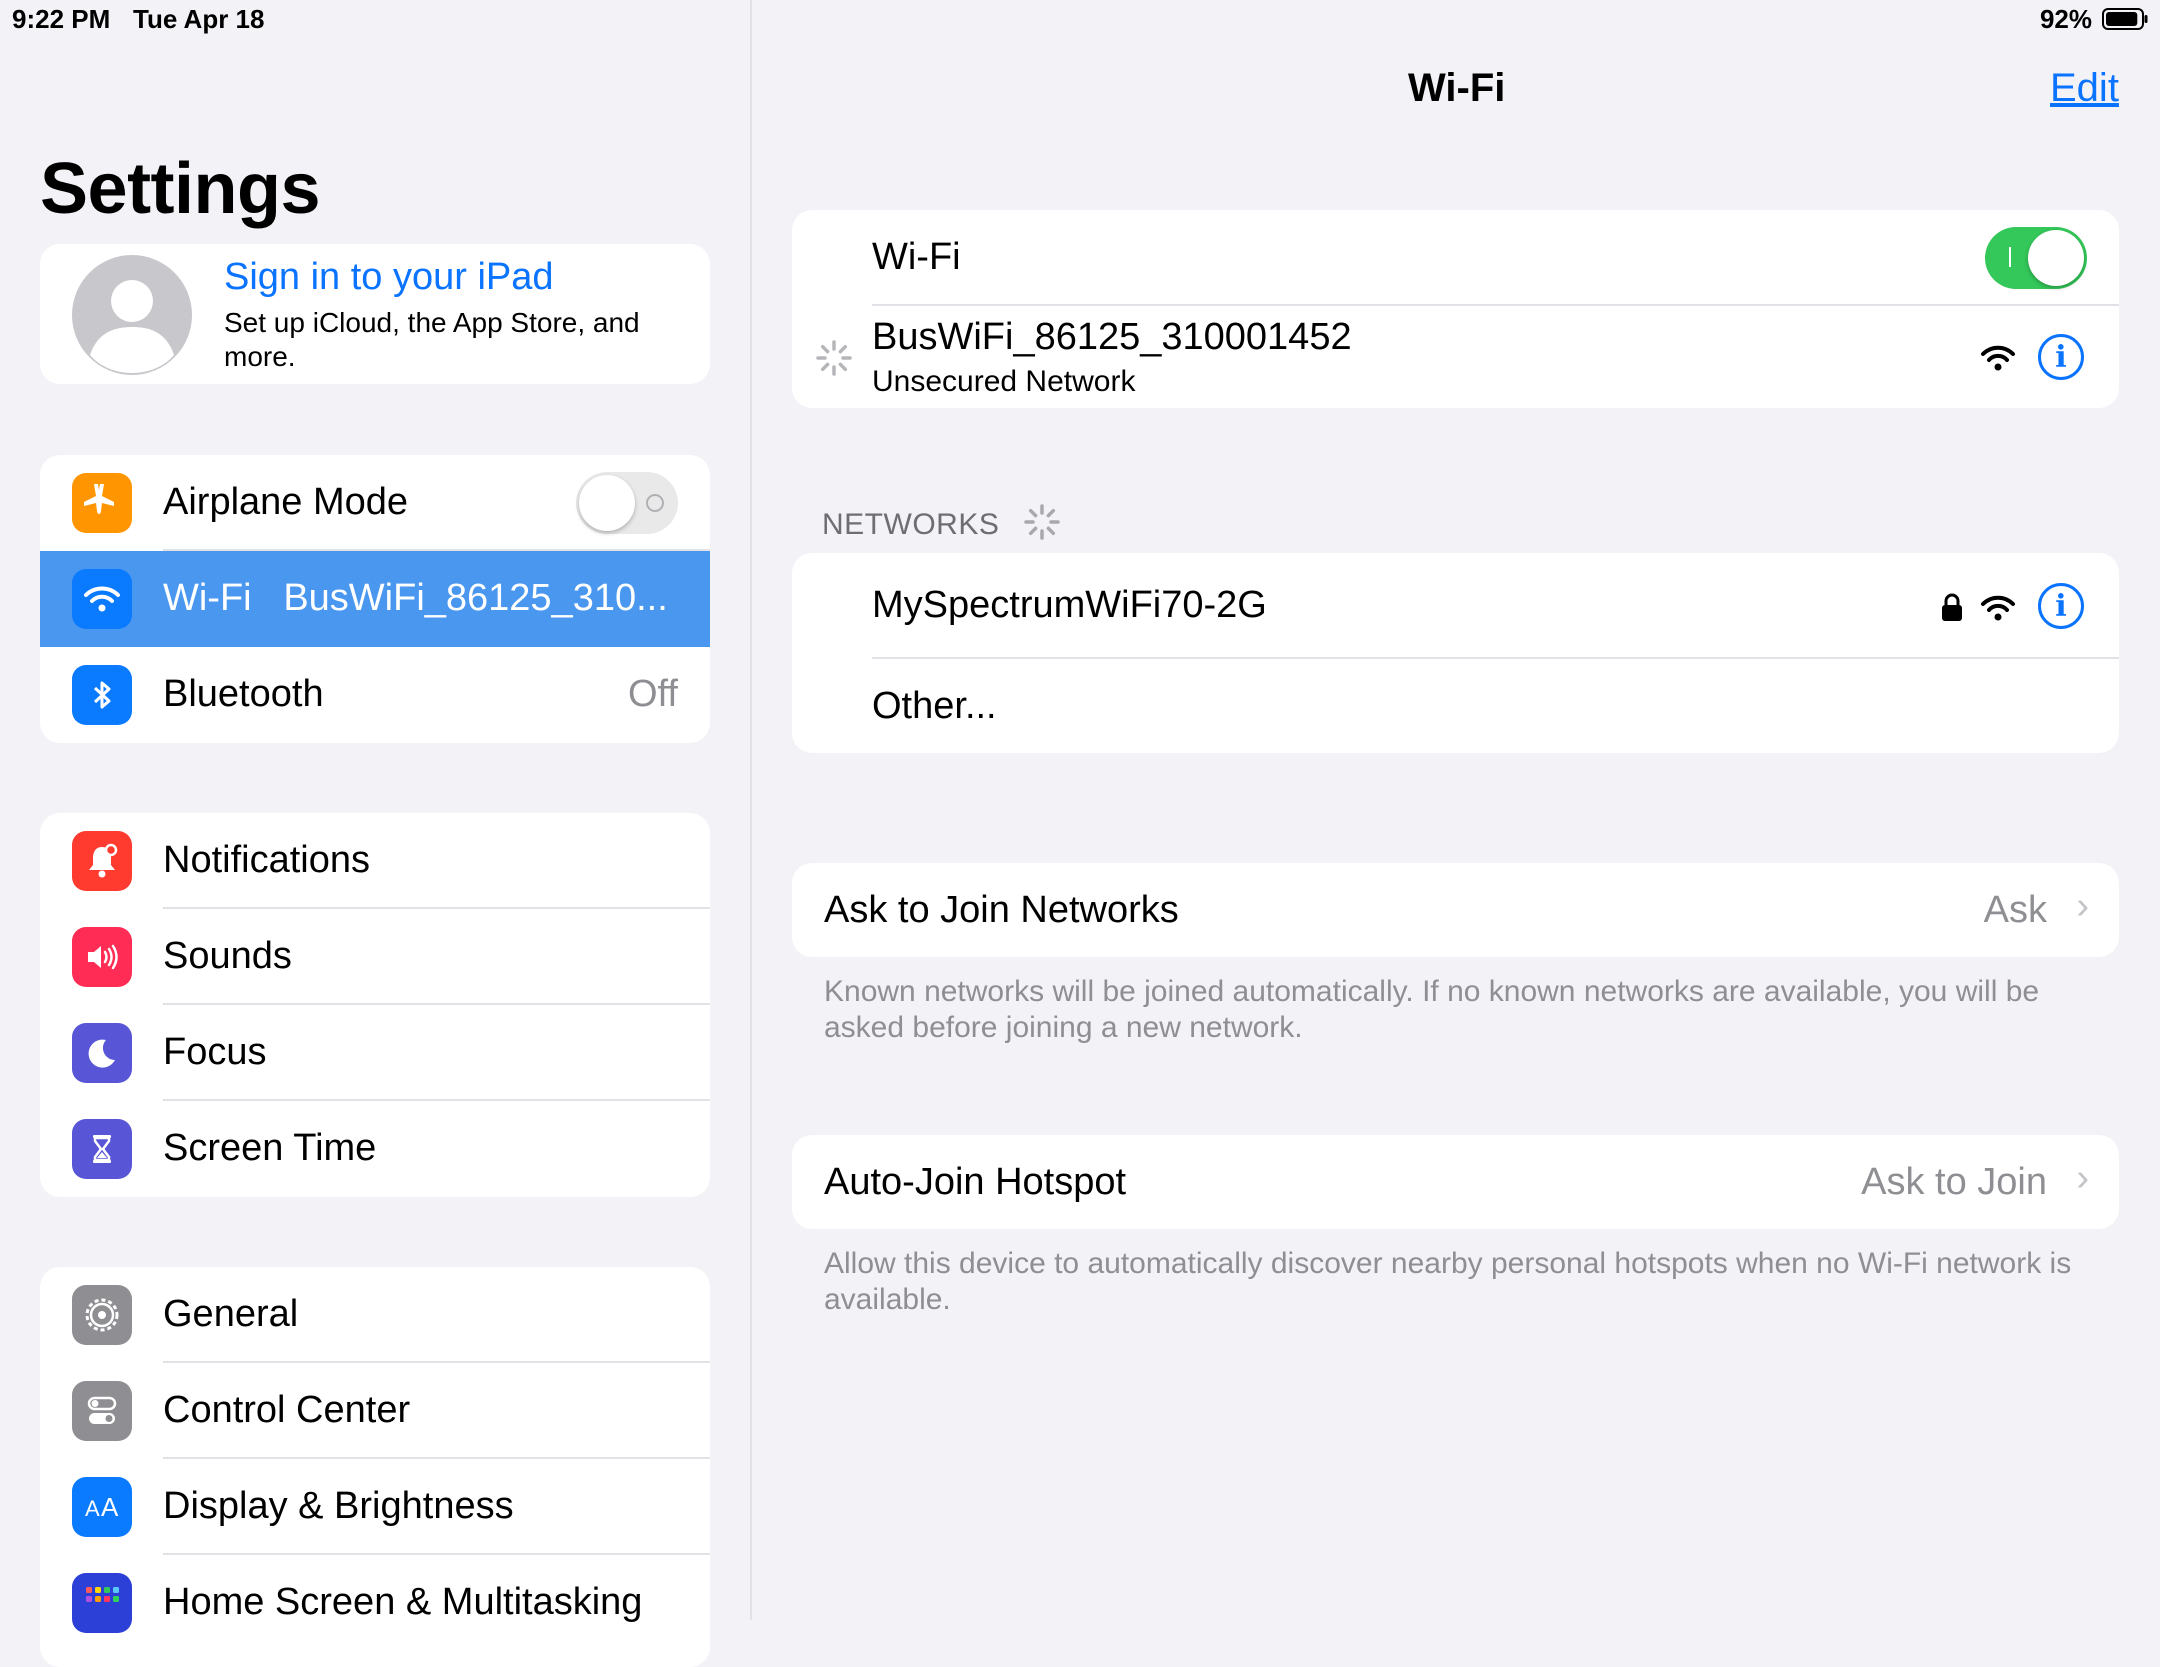 The image size is (2160, 1667). I want to click on ask-to-join-value: Ask, so click(2015, 910).